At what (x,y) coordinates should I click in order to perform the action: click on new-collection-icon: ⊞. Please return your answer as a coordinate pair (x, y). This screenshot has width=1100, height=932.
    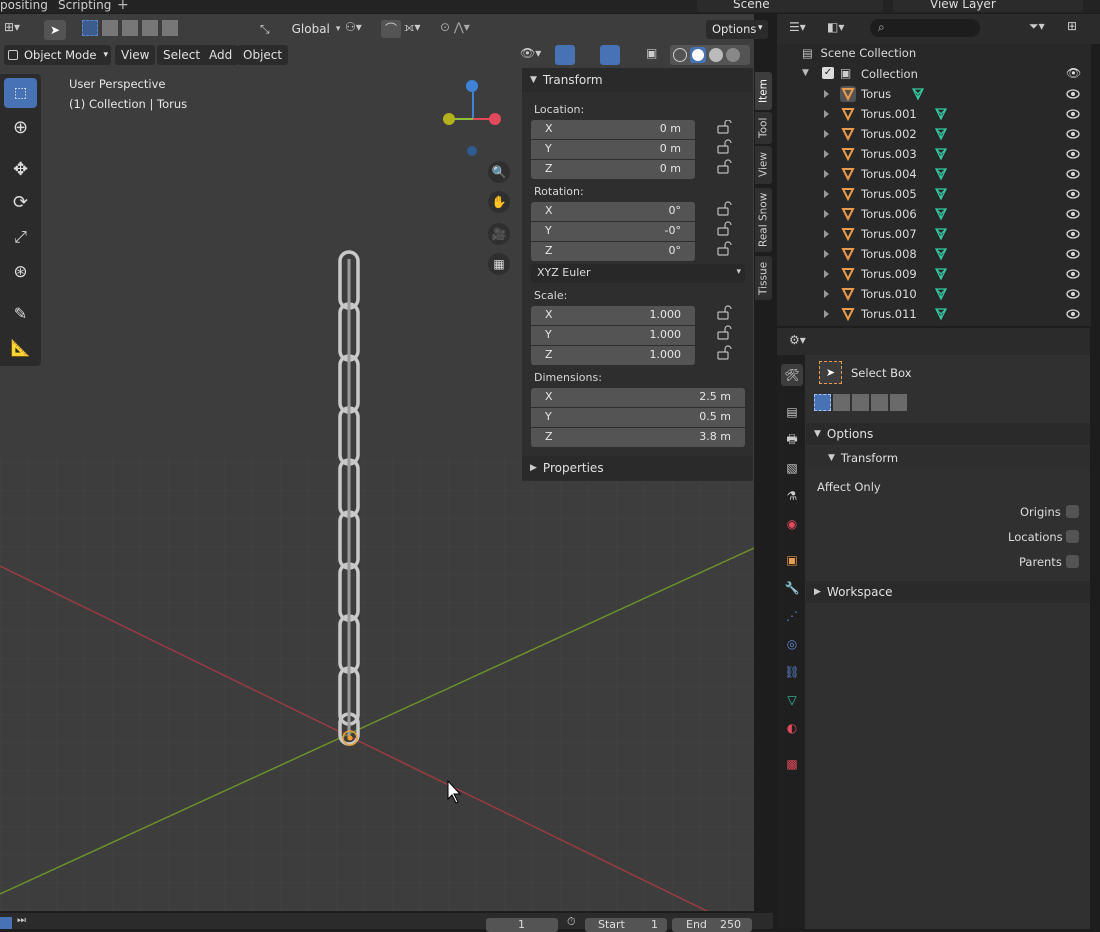
    Looking at the image, I should click on (1072, 26).